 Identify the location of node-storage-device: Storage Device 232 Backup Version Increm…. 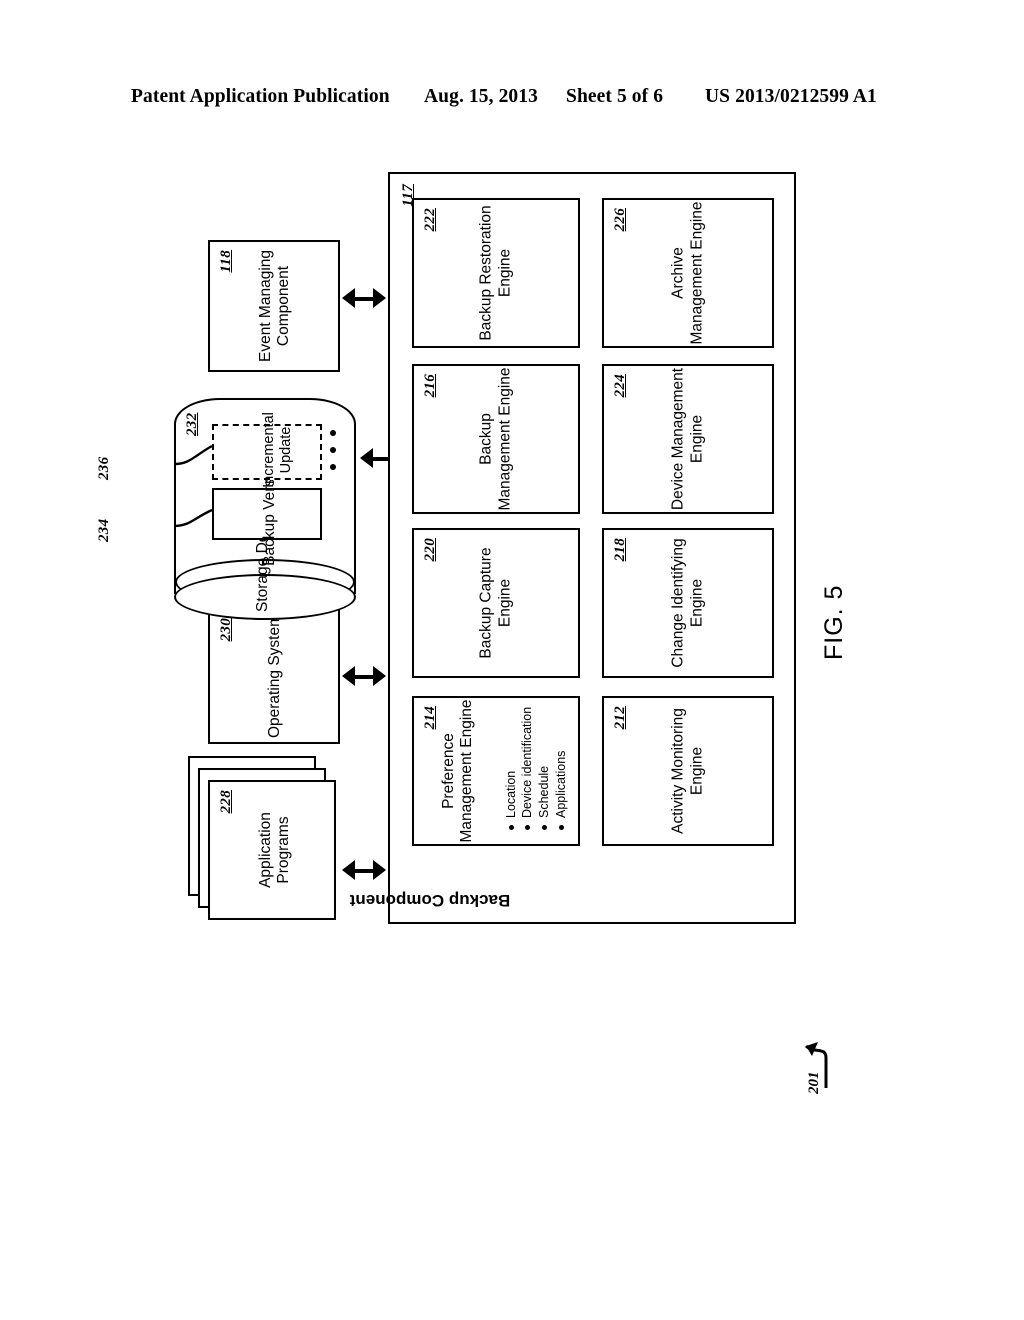
(228, 506).